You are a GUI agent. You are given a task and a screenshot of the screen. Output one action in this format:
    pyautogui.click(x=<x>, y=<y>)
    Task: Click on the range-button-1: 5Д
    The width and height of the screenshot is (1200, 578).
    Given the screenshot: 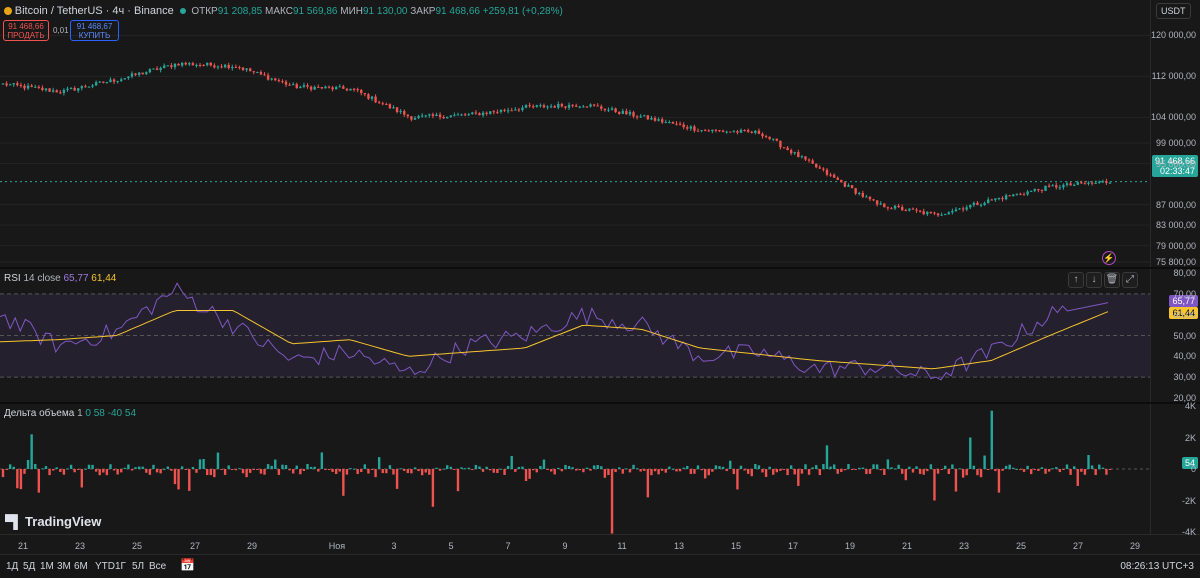 What is the action you would take?
    pyautogui.click(x=29, y=566)
    